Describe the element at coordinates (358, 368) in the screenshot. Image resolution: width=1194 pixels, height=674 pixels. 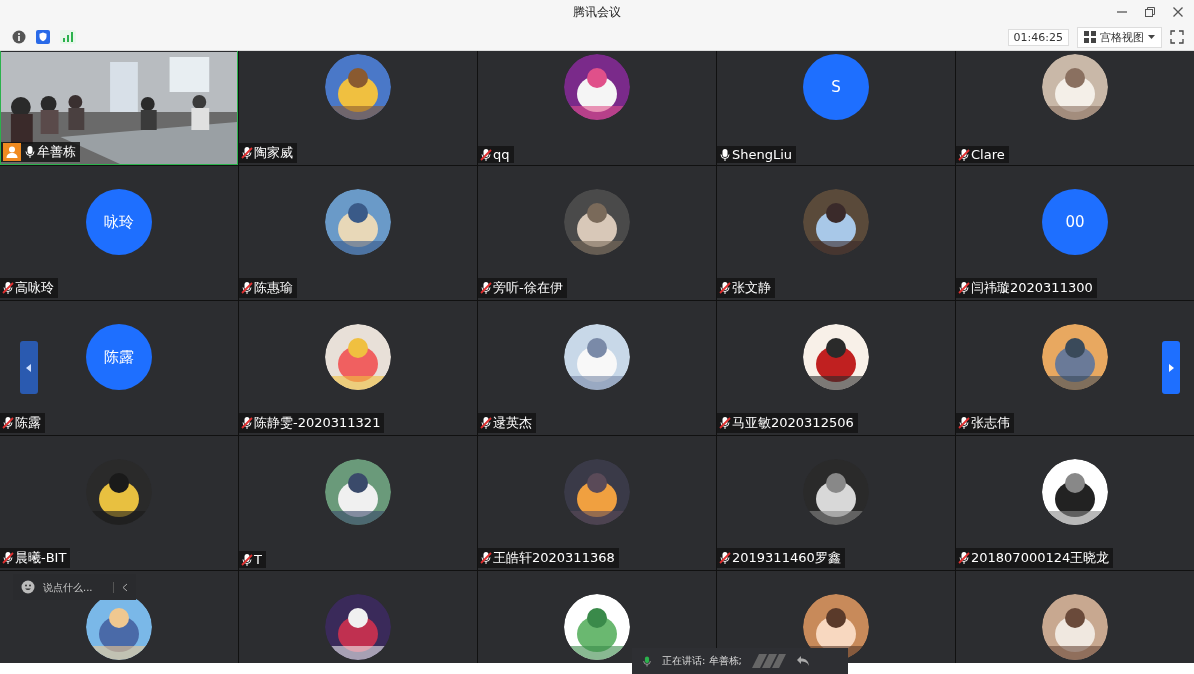
I see `participant-tile: 陈静雯-2020311321` at that location.